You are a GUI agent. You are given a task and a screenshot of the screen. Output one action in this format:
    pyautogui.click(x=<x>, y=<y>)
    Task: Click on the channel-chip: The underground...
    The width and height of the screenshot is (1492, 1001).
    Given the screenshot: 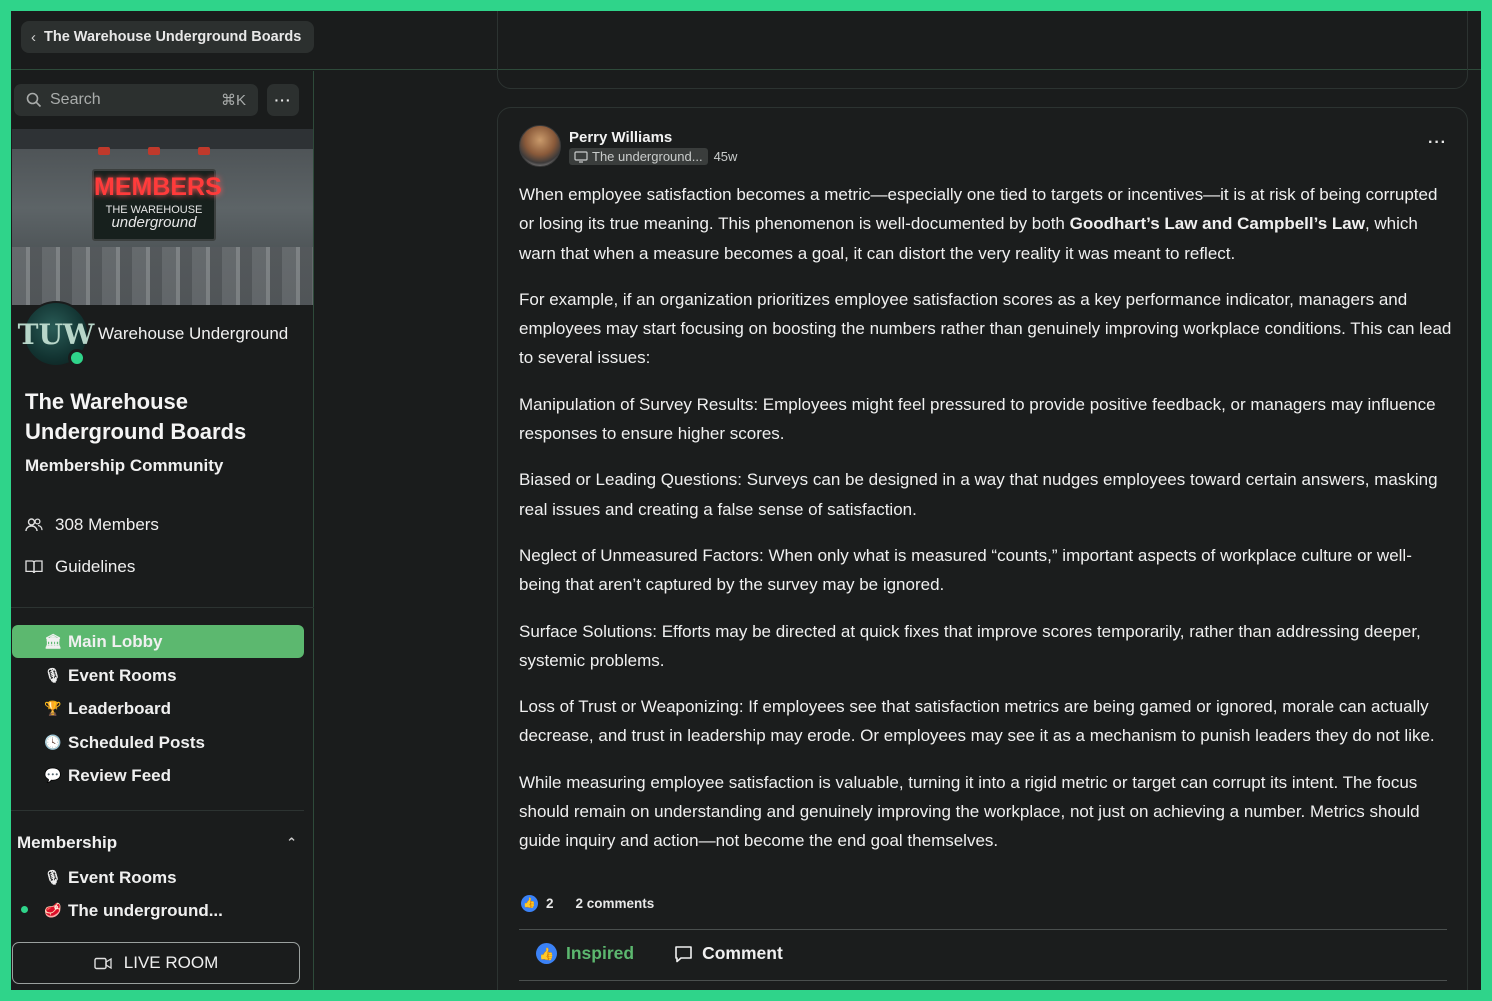 What is the action you would take?
    pyautogui.click(x=638, y=156)
    